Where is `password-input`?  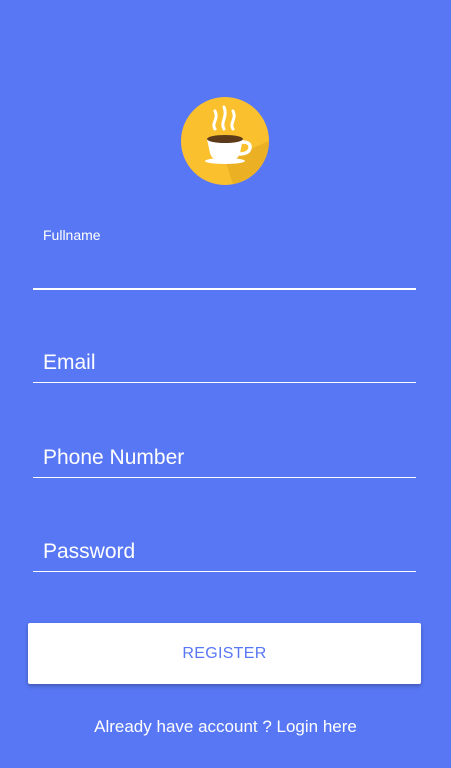
password-input is located at coordinates (224, 553).